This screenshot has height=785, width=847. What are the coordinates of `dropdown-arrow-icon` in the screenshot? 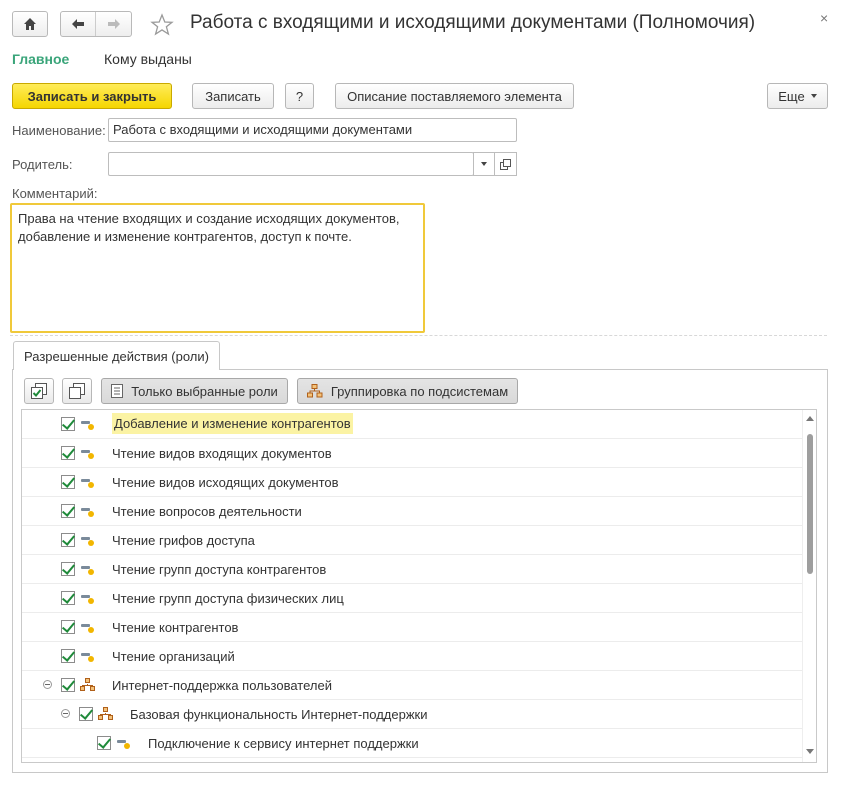 It's located at (813, 96).